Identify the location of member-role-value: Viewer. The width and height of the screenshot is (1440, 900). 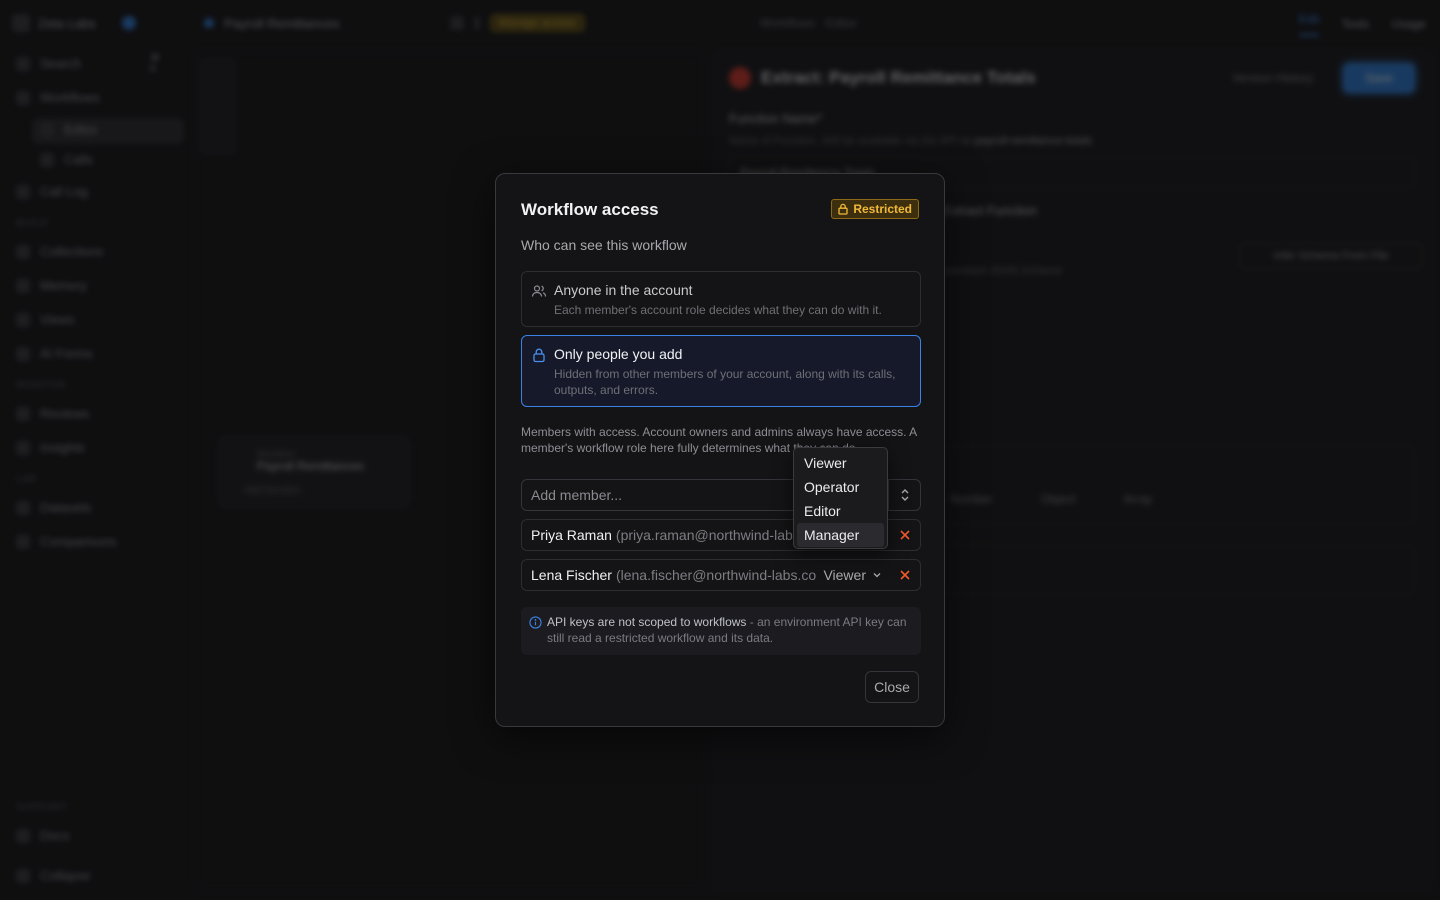
(844, 575).